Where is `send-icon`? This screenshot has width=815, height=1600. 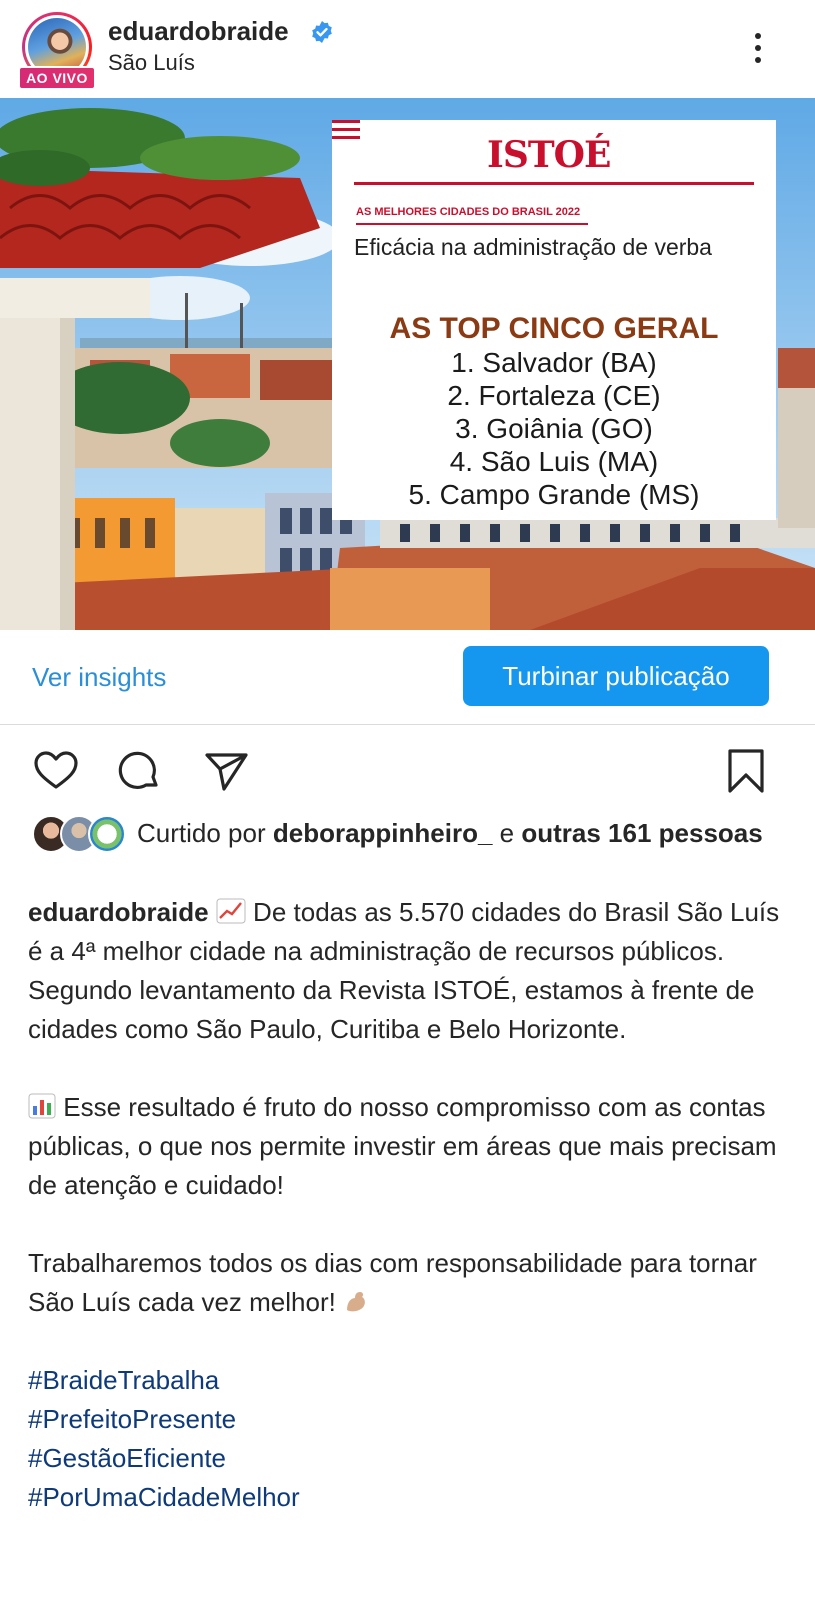
send-icon is located at coordinates (226, 771).